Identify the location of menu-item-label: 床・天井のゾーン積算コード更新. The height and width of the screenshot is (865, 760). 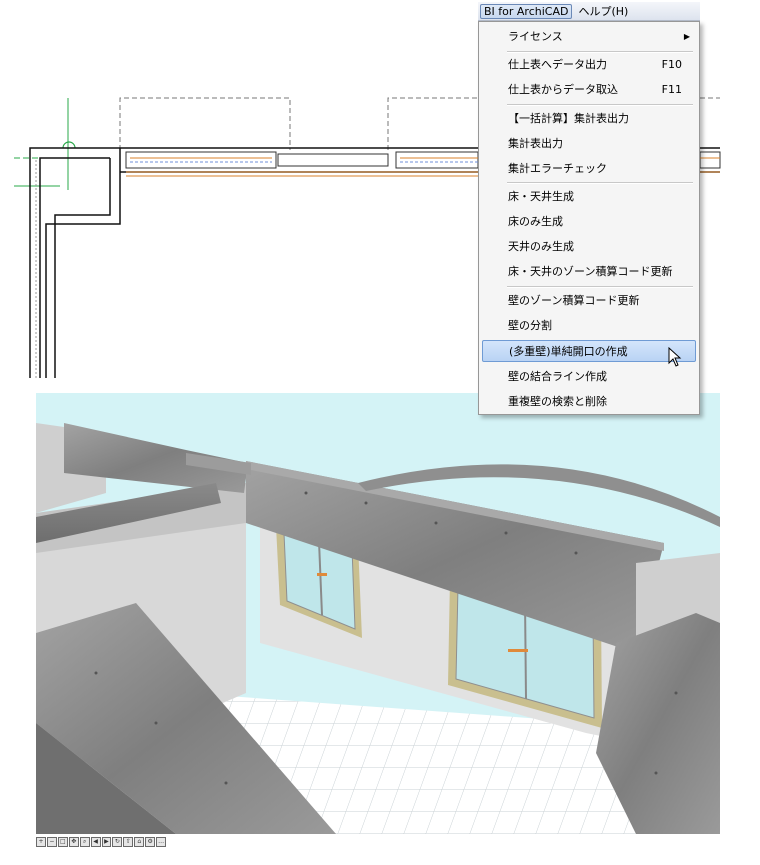
(590, 271).